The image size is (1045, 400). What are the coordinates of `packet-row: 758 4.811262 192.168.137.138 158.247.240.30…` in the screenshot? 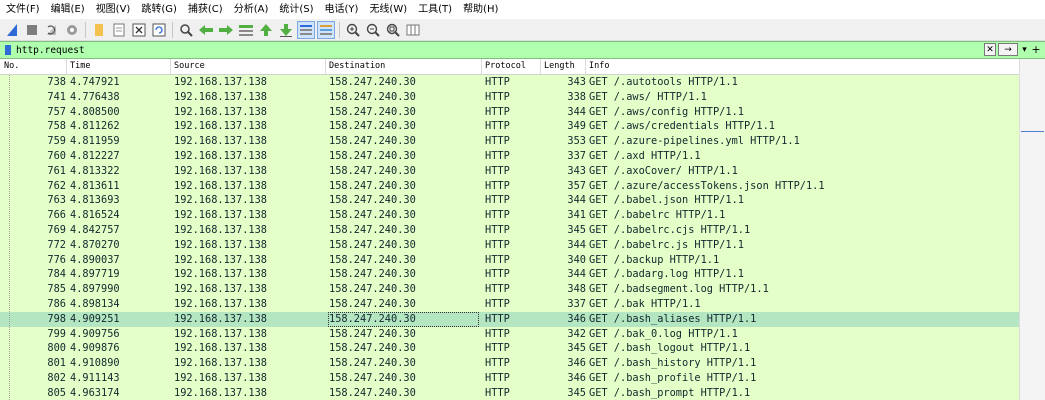 It's located at (509, 127).